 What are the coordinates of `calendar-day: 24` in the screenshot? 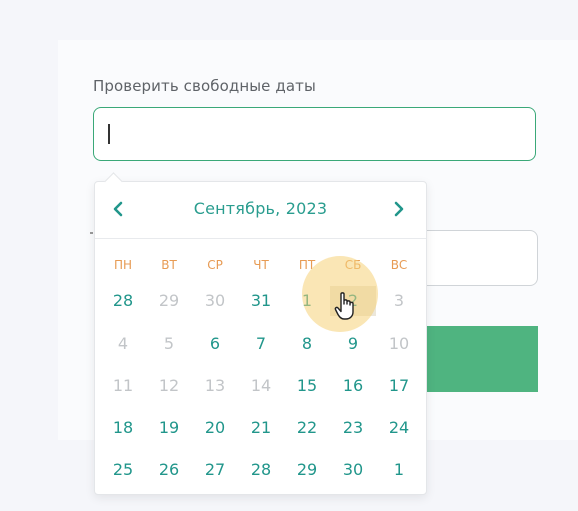 It's located at (399, 428).